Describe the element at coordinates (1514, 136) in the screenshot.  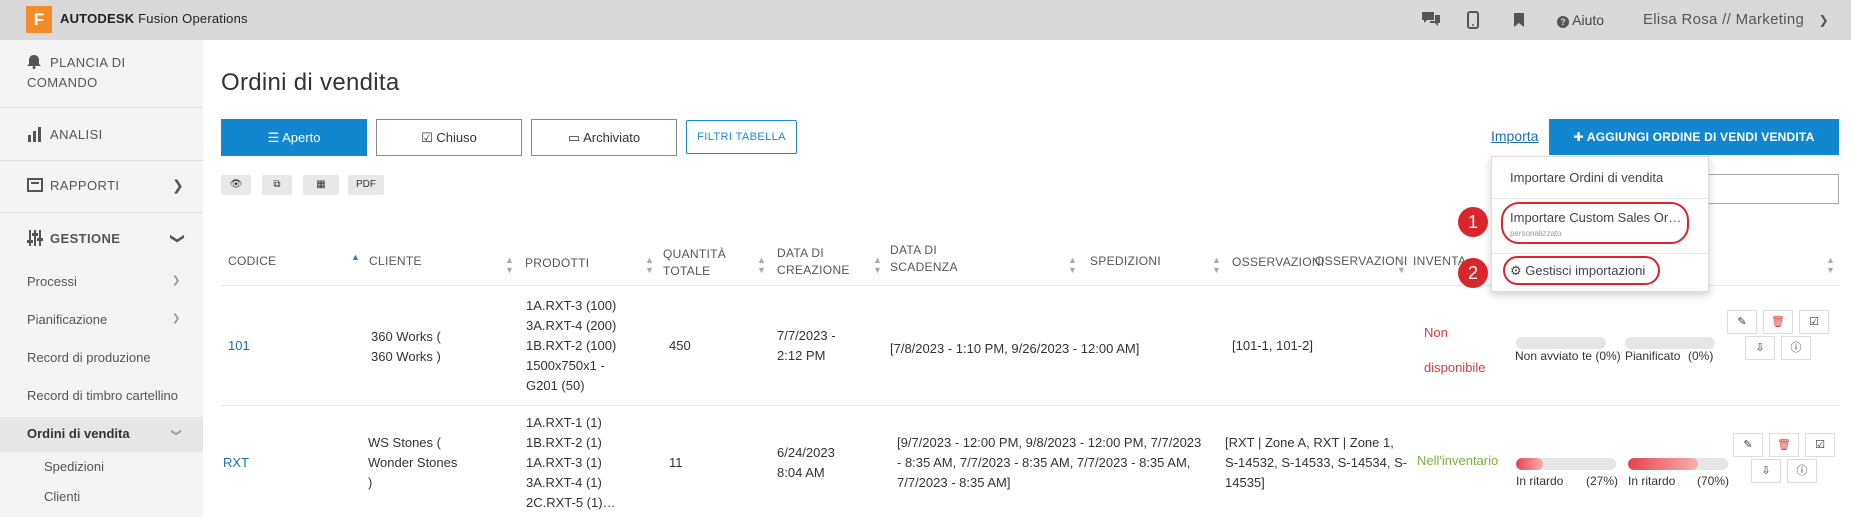
I see `import-link: Importa` at that location.